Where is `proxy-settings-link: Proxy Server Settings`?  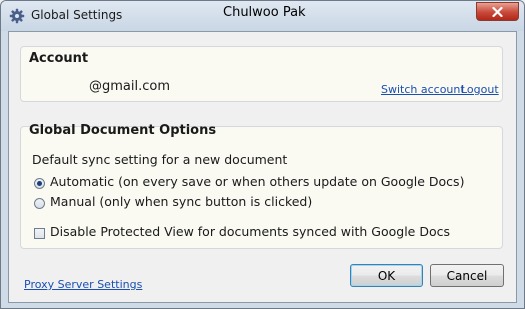 proxy-settings-link: Proxy Server Settings is located at coordinates (83, 284).